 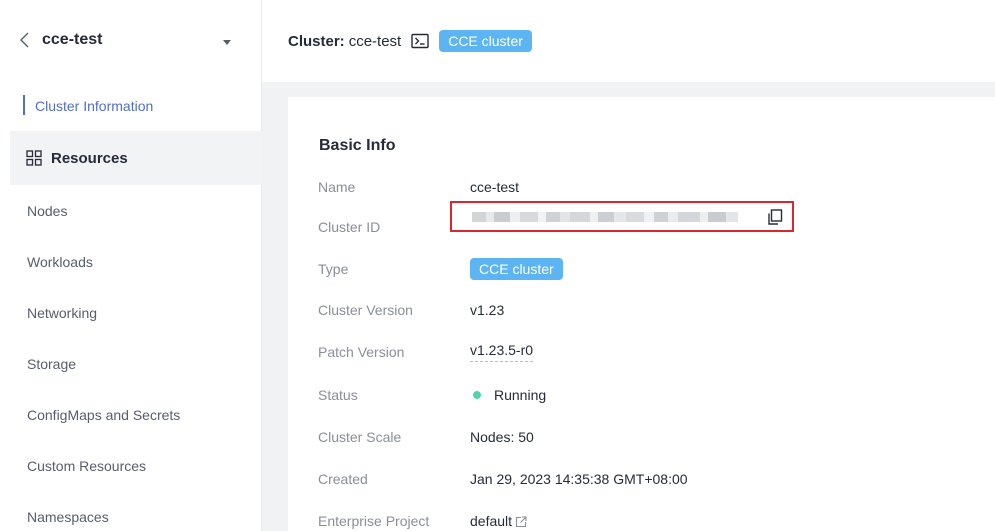 I want to click on caret-down-icon, so click(x=227, y=39).